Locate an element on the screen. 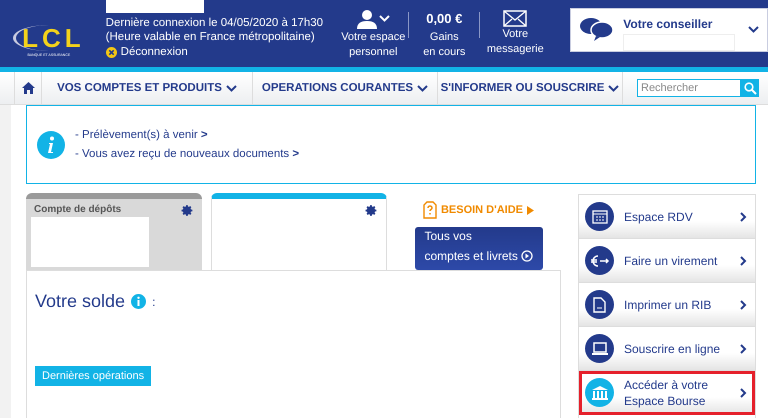 This screenshot has width=768, height=418. last-login-text: (Heure valable en France métropolitaine) is located at coordinates (211, 37).